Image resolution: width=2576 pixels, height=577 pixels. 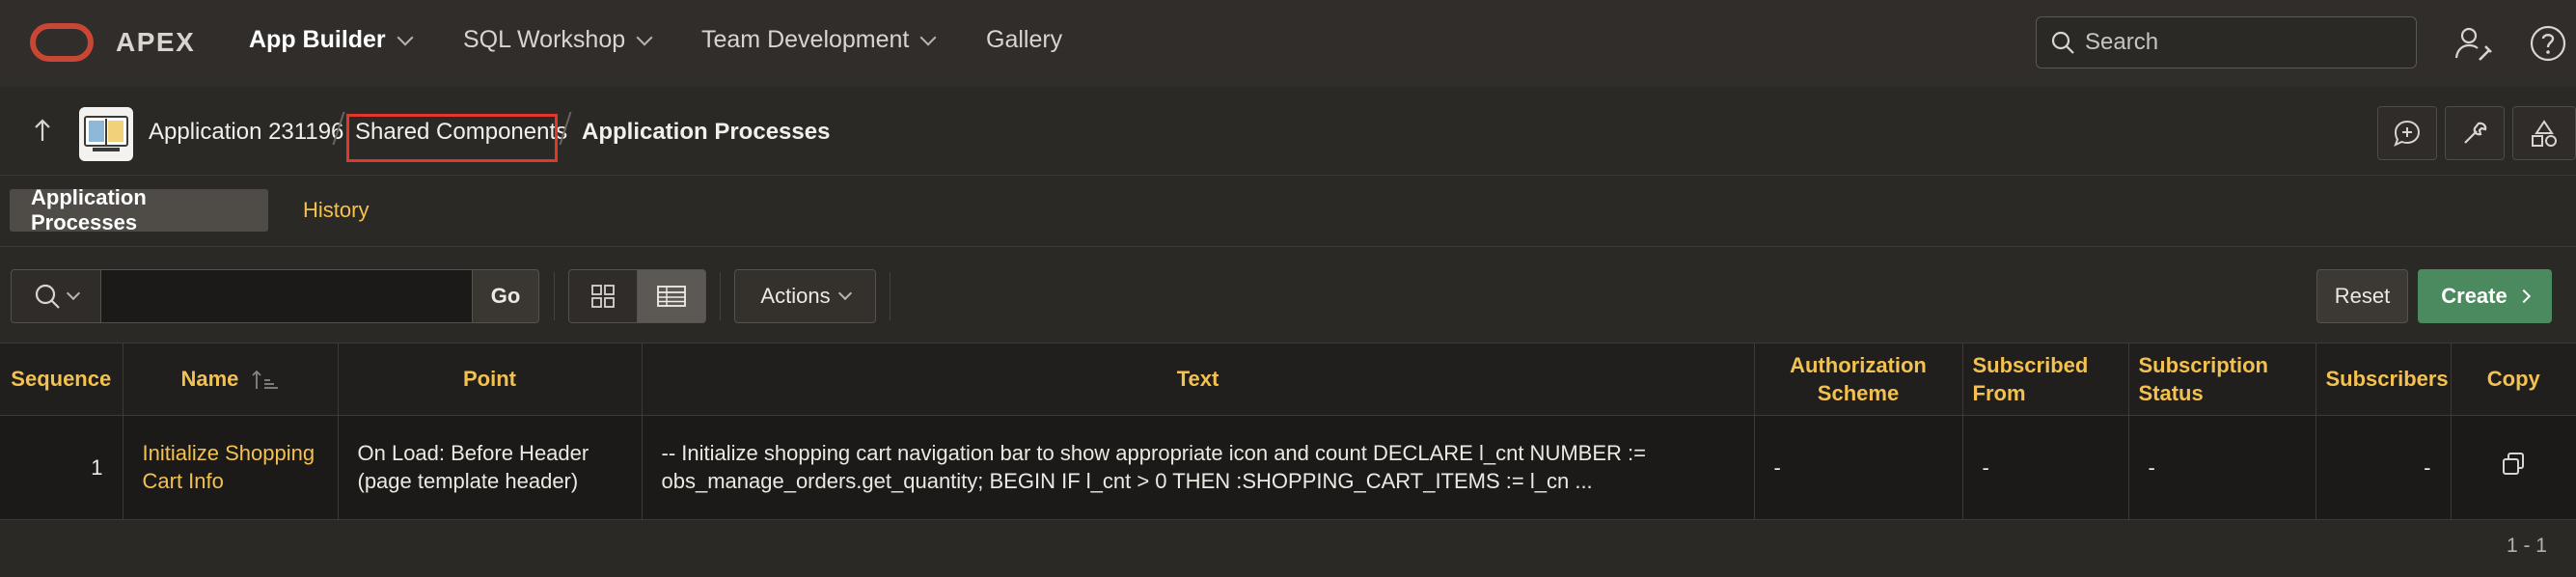 I want to click on column-header-point: Point, so click(x=491, y=379).